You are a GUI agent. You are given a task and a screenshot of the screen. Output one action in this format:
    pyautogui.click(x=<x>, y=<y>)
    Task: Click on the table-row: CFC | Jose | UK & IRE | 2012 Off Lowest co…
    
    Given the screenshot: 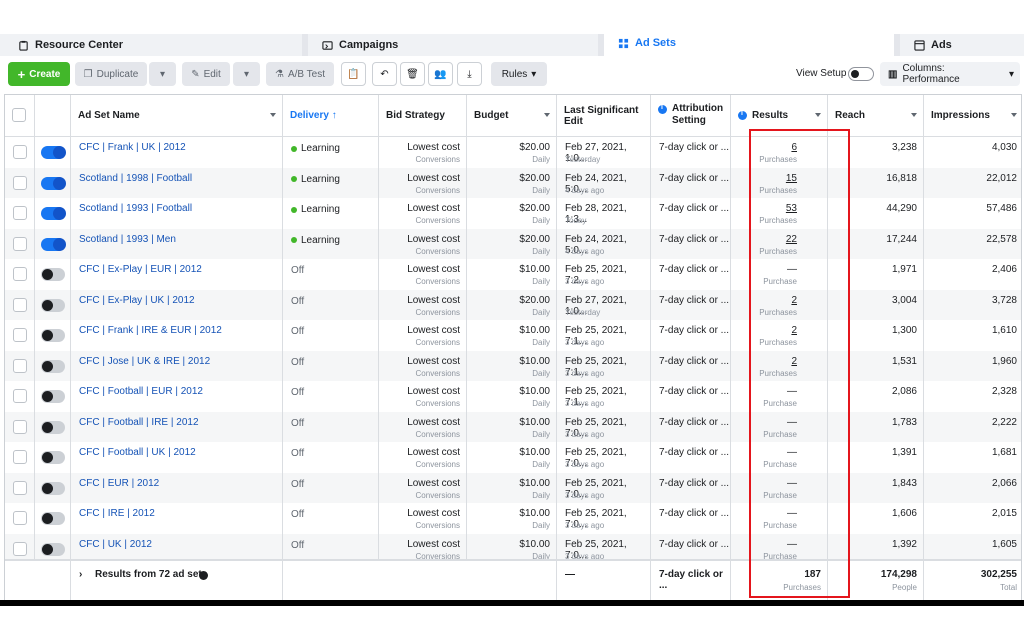 What is the action you would take?
    pyautogui.click(x=513, y=365)
    